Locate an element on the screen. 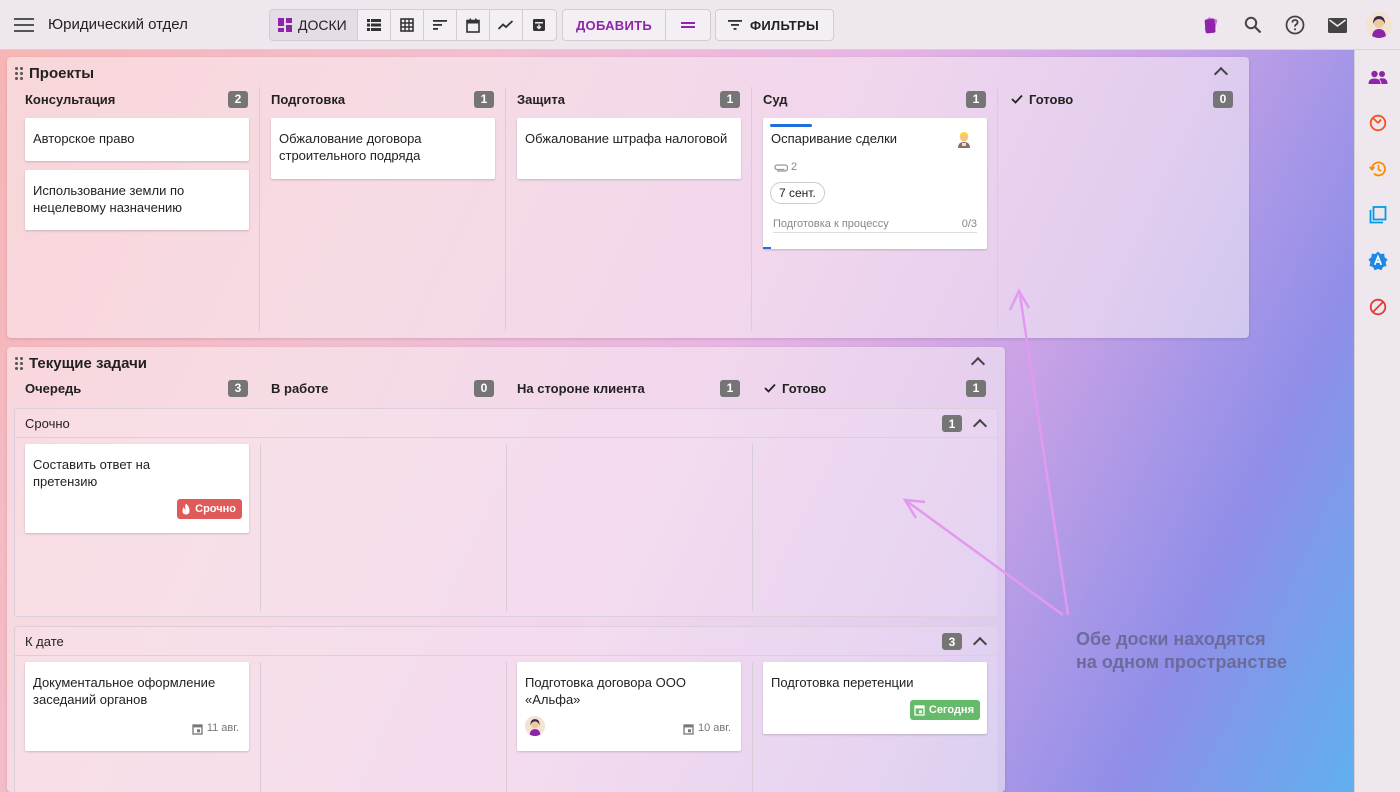 The width and height of the screenshot is (1400, 792). column-name: Суд is located at coordinates (775, 99).